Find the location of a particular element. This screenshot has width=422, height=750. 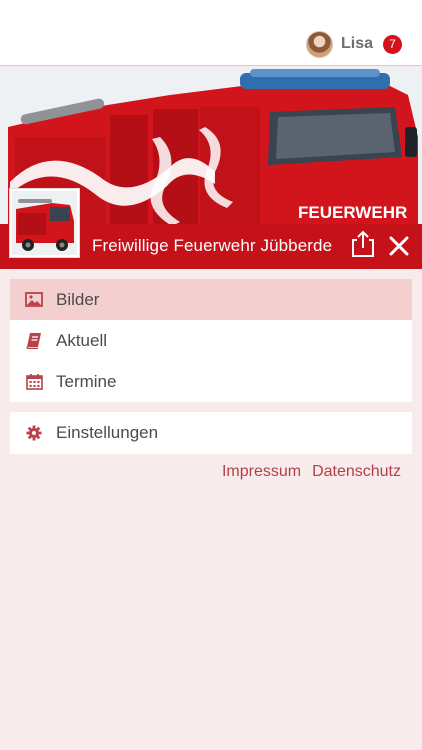

menu-item-label: Termine is located at coordinates (86, 381).